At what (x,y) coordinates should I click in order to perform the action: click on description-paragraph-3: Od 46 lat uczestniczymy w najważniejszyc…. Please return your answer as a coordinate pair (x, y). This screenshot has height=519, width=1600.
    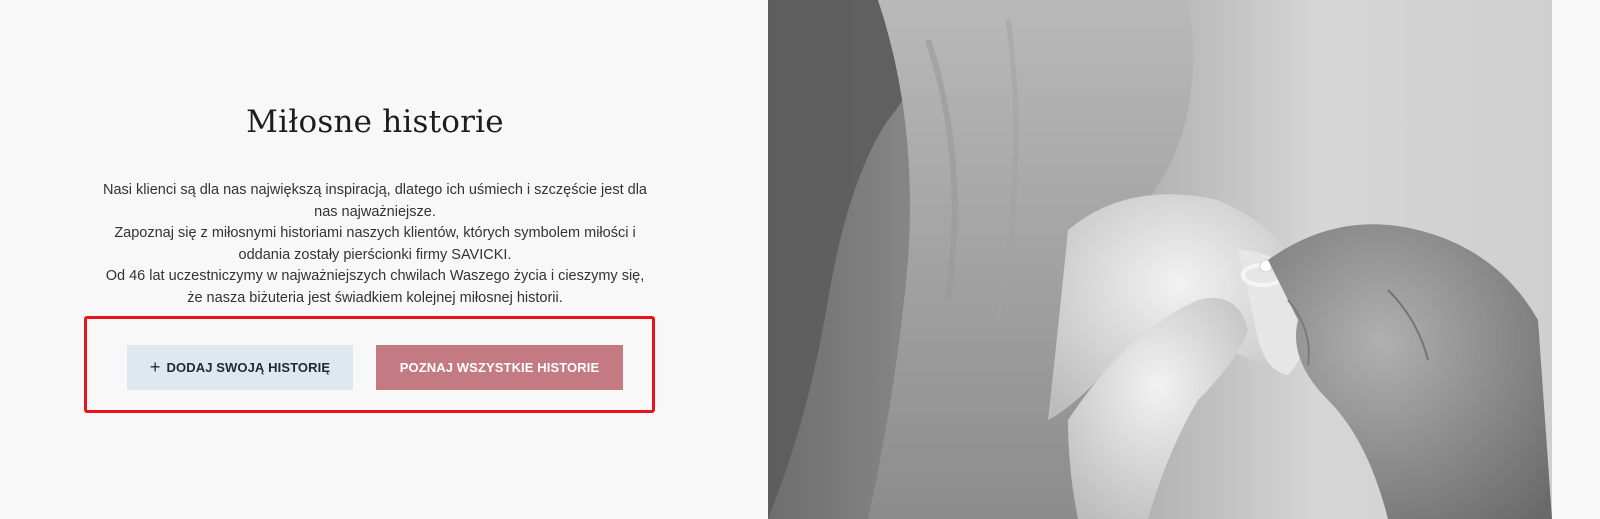
    Looking at the image, I should click on (375, 287).